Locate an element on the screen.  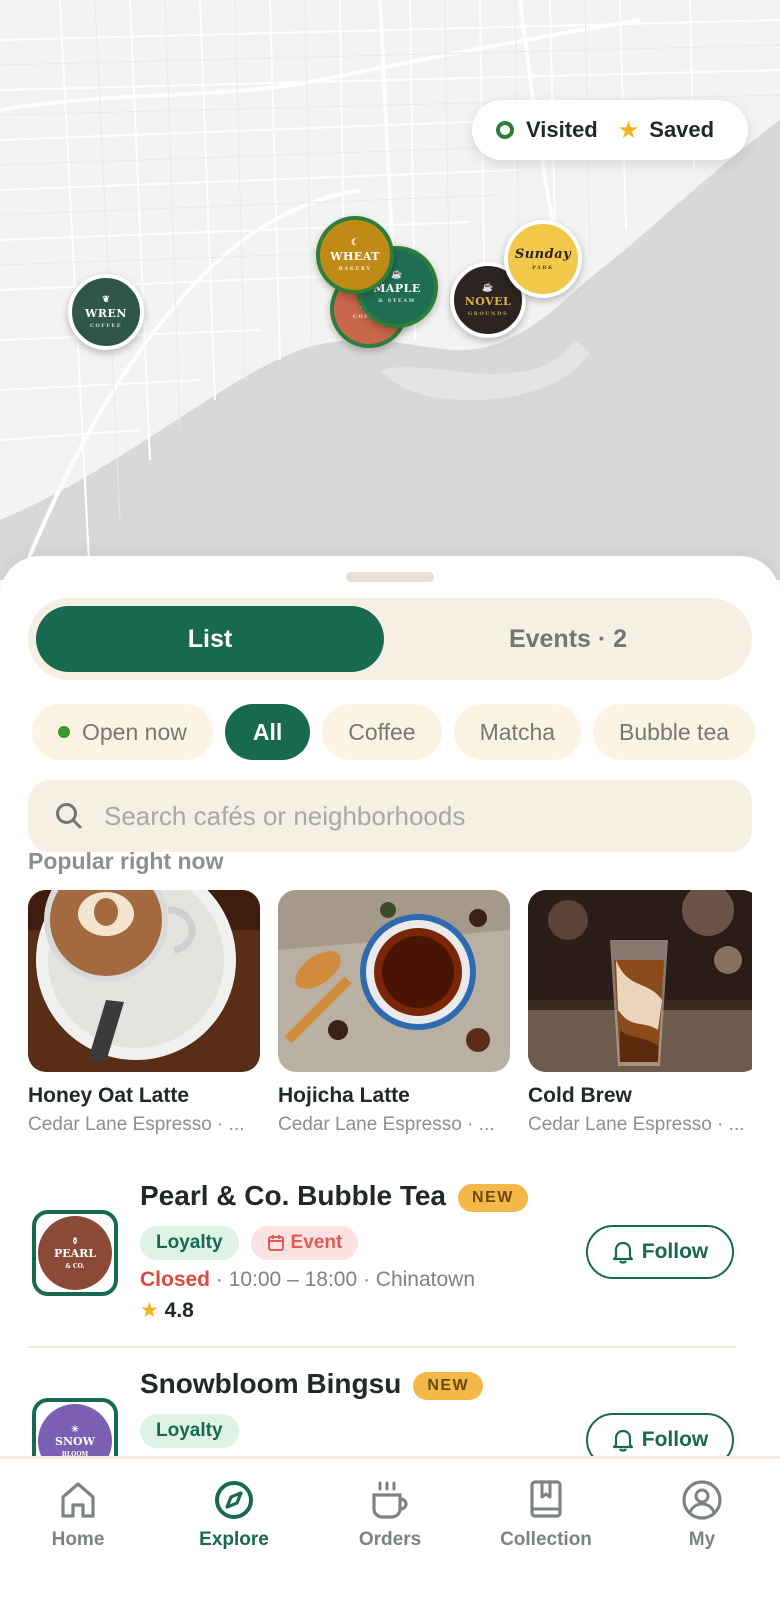
cafe-logo: ⚱ PEARL & CO. is located at coordinates (75, 1253).